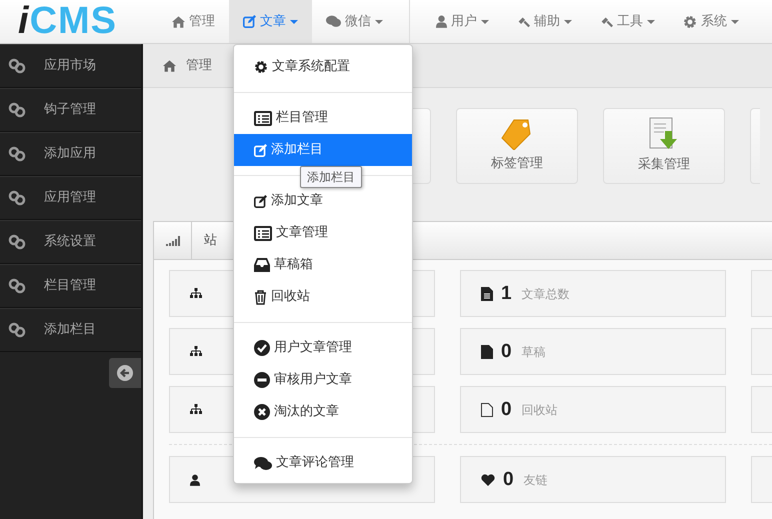 The image size is (772, 519). What do you see at coordinates (67, 21) in the screenshot?
I see `logo: iCMS` at bounding box center [67, 21].